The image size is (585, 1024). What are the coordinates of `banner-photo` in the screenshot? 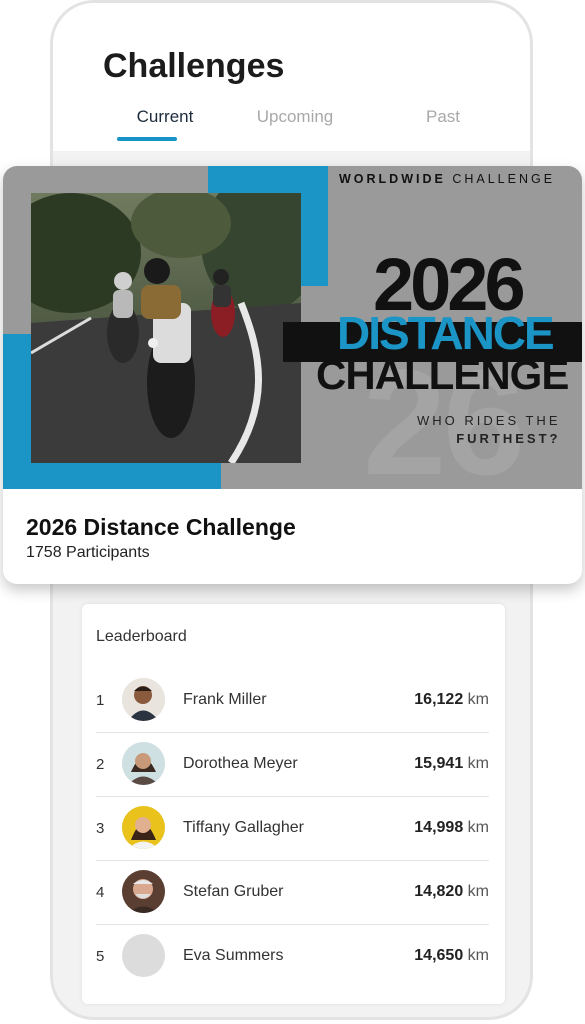 It's located at (166, 328).